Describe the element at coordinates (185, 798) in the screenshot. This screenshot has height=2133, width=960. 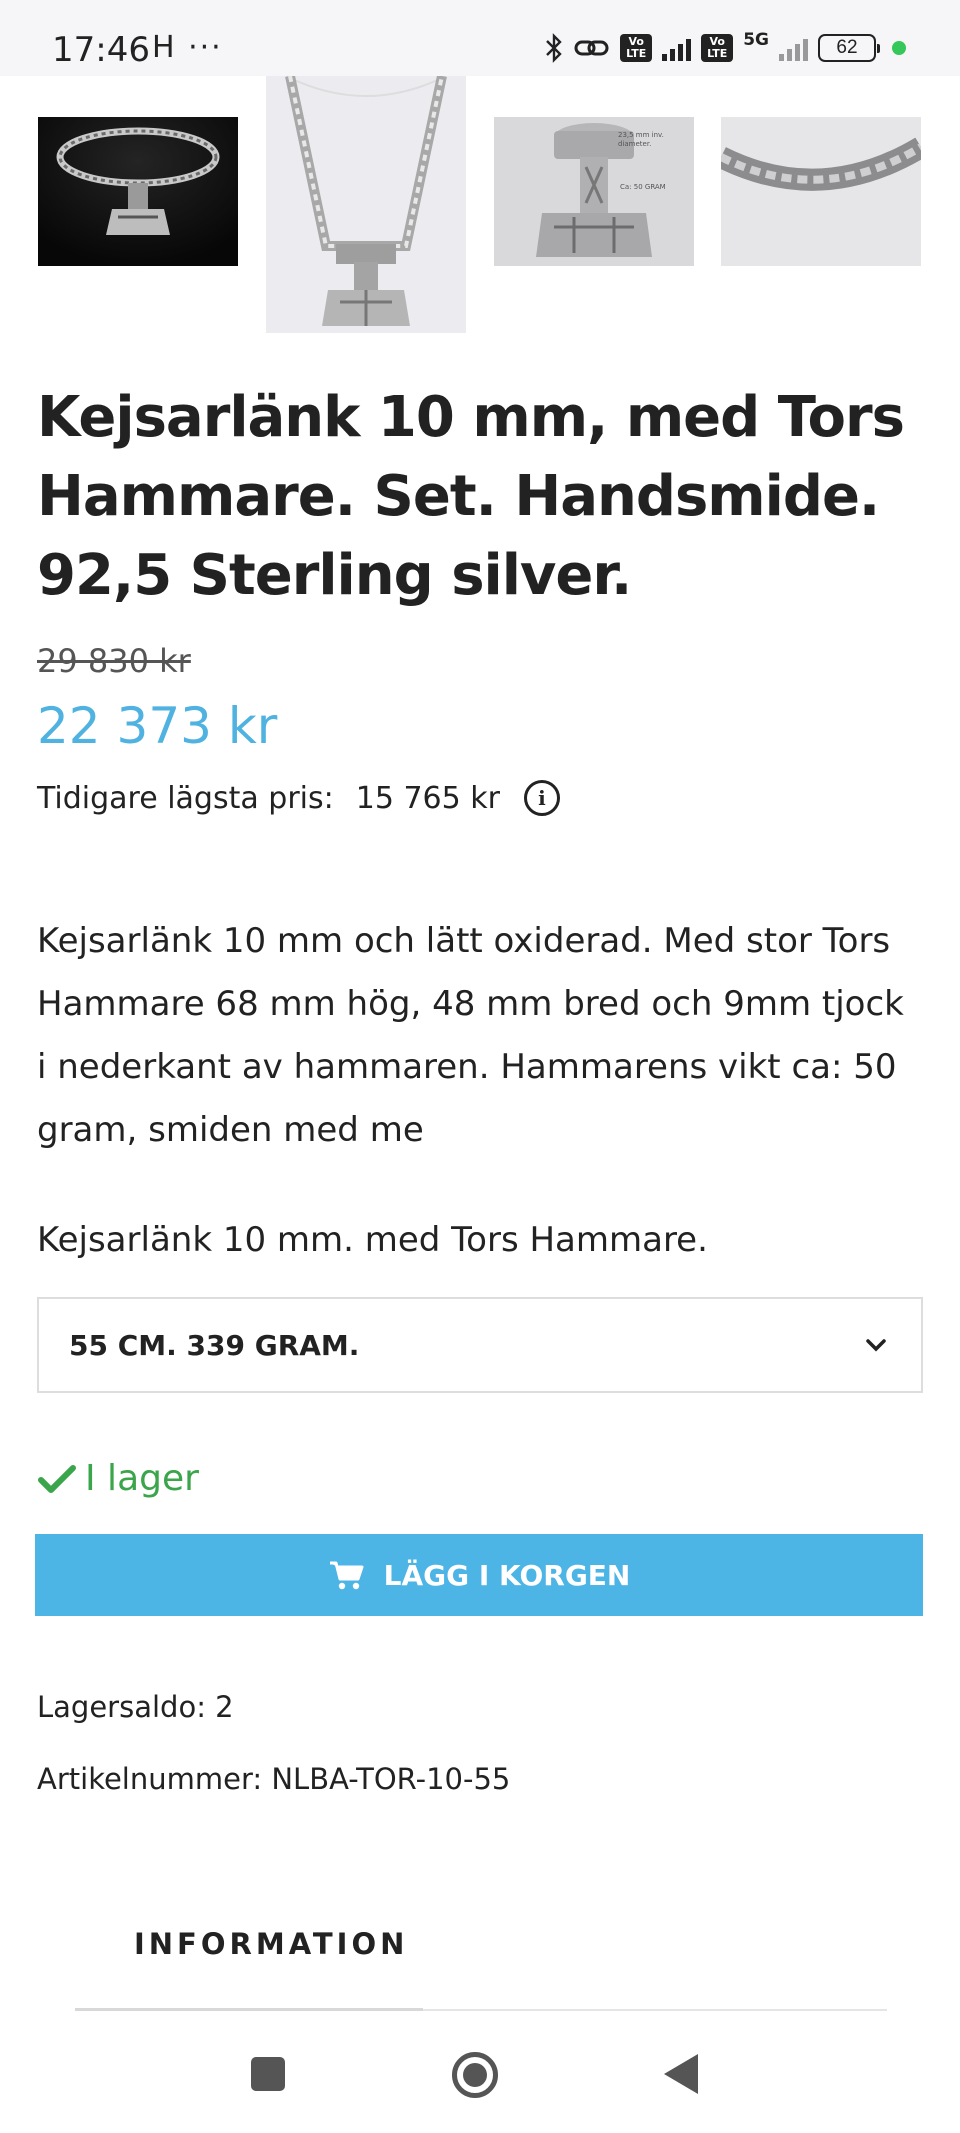
I see `lowest-price-label: Tidigare lägsta pris:` at that location.